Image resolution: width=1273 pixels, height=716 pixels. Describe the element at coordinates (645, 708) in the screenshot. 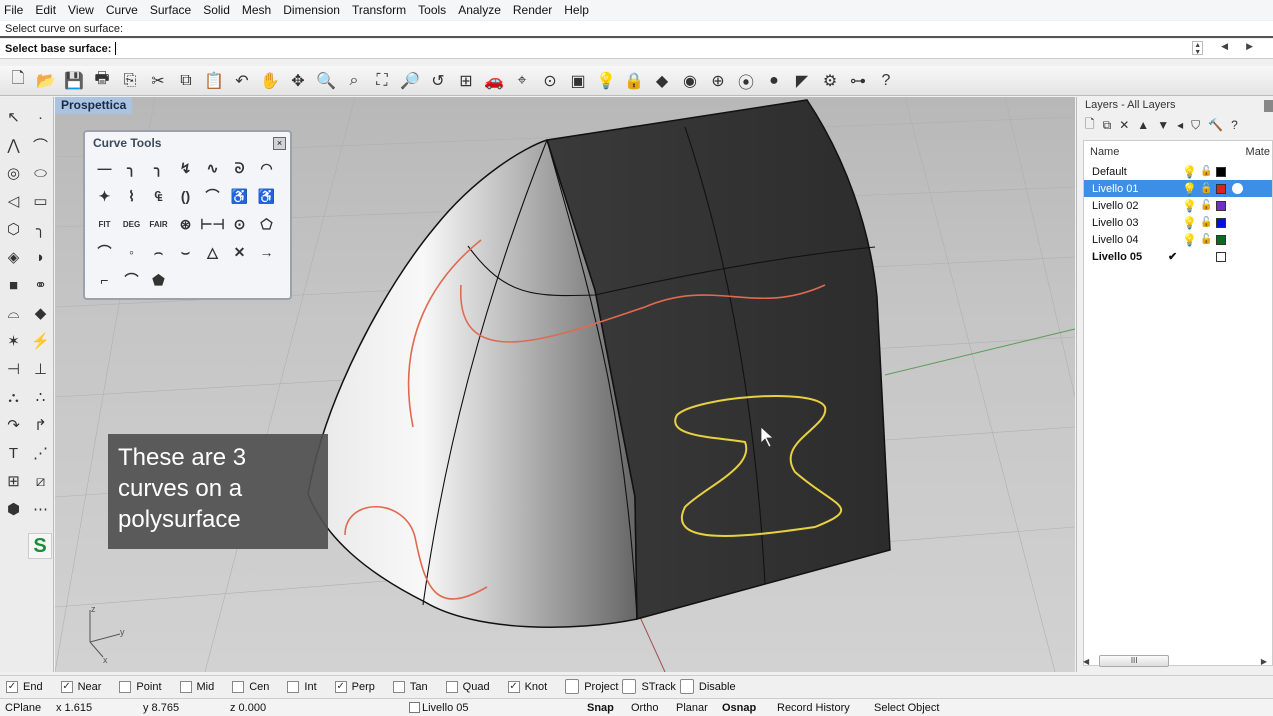

I see `ortho-toggle: Ortho` at that location.